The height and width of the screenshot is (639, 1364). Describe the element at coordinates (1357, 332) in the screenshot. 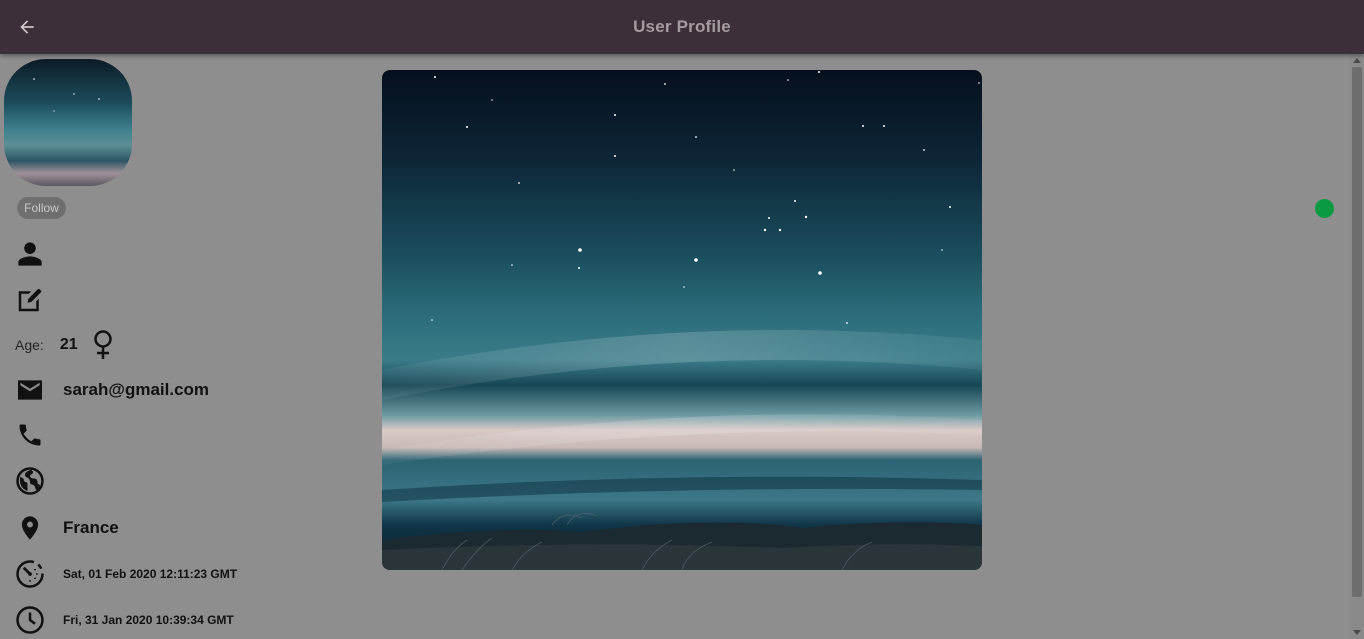

I see `scroll-thumb` at that location.